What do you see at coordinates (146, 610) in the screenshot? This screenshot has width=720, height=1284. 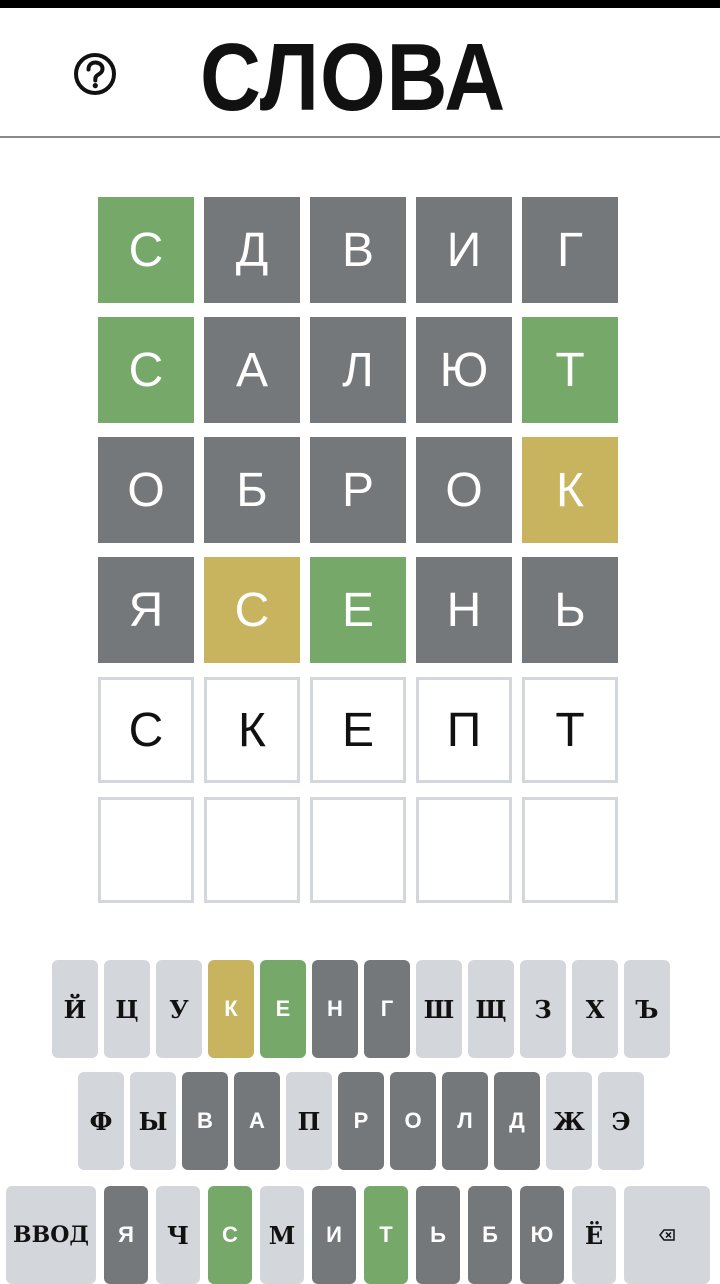 I see `board-tile: Я` at bounding box center [146, 610].